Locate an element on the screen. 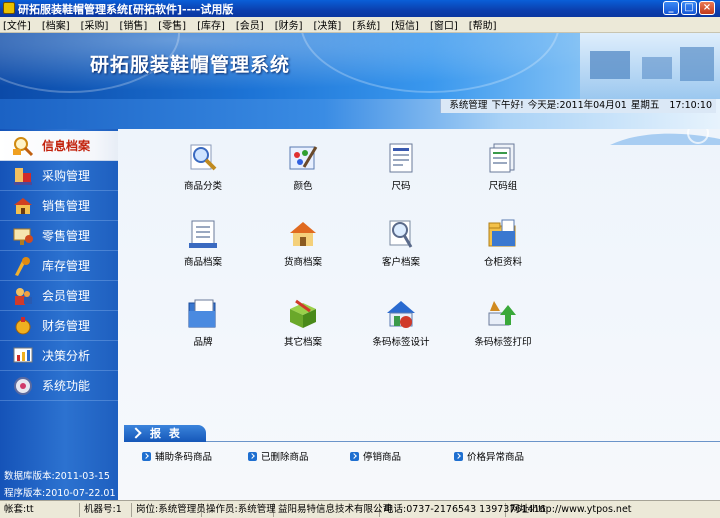 The height and width of the screenshot is (518, 720). sales-icon is located at coordinates (23, 205).